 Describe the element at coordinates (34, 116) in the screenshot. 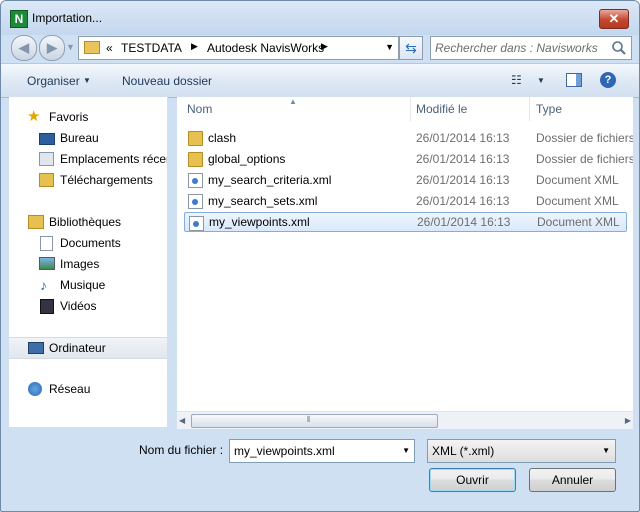

I see `star-icon: ★` at that location.